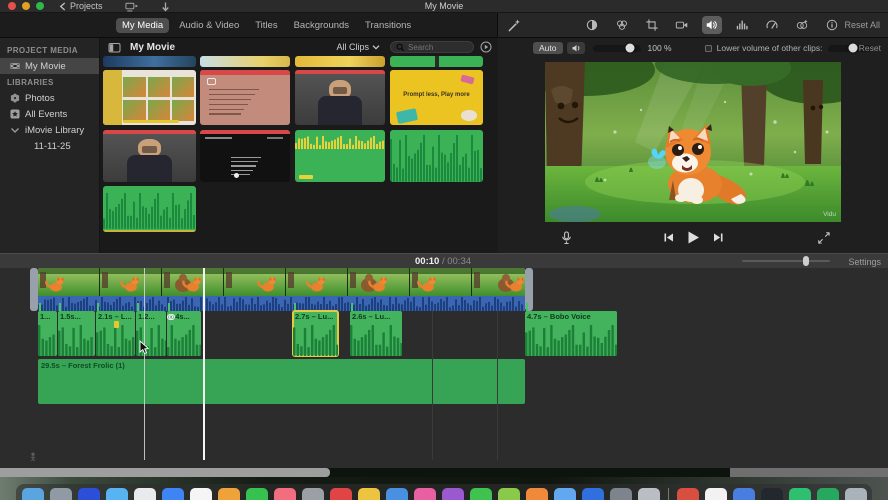  Describe the element at coordinates (548, 48) in the screenshot. I see `auto-volume-button: Auto` at that location.